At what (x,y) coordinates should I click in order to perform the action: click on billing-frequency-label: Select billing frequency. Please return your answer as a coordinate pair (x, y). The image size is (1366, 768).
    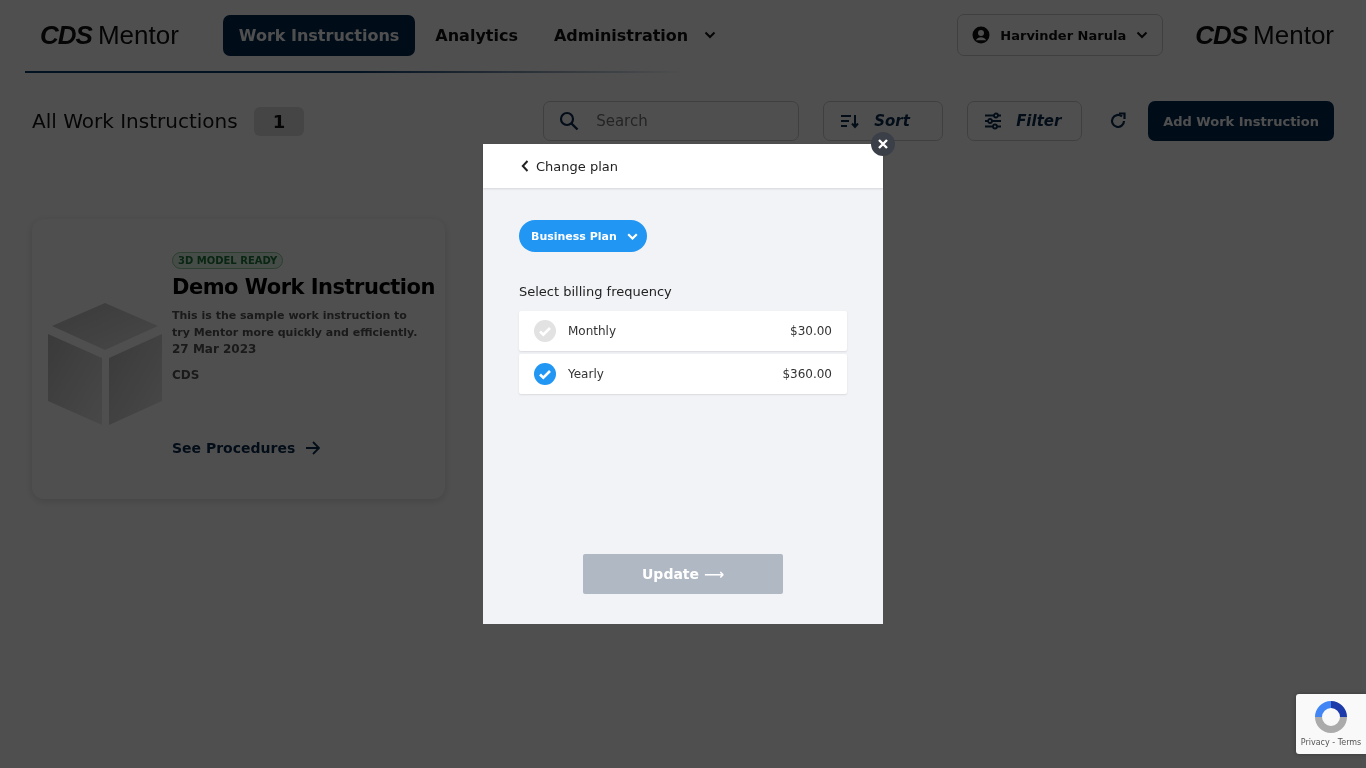
    Looking at the image, I should click on (596, 291).